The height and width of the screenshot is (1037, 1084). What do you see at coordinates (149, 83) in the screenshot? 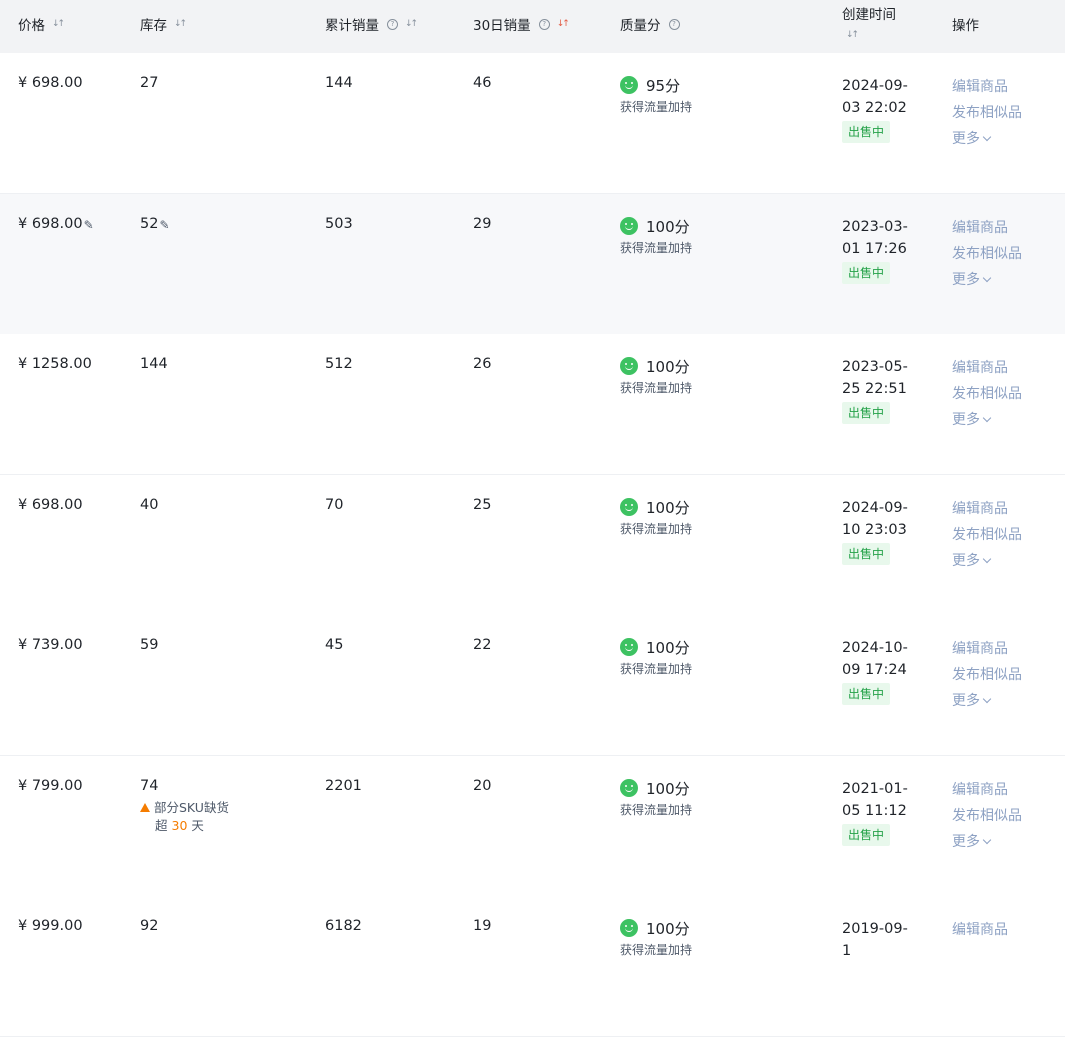
I see `stock-cell: 27` at bounding box center [149, 83].